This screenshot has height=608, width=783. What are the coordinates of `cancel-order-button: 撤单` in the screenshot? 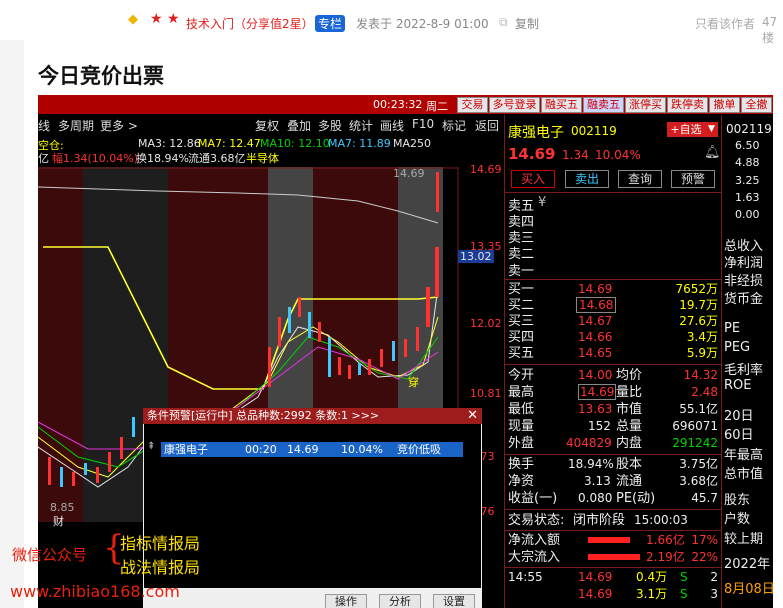 It's located at (724, 105).